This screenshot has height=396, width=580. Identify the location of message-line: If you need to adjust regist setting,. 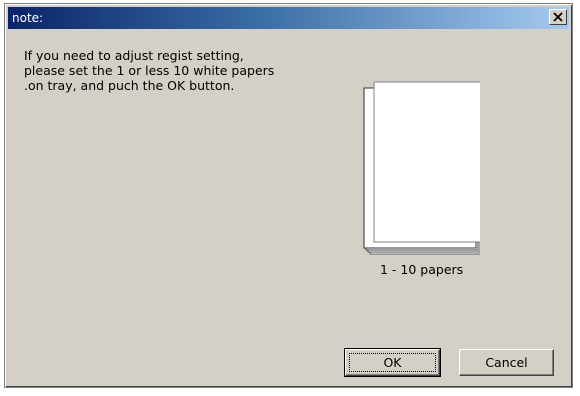
(134, 55).